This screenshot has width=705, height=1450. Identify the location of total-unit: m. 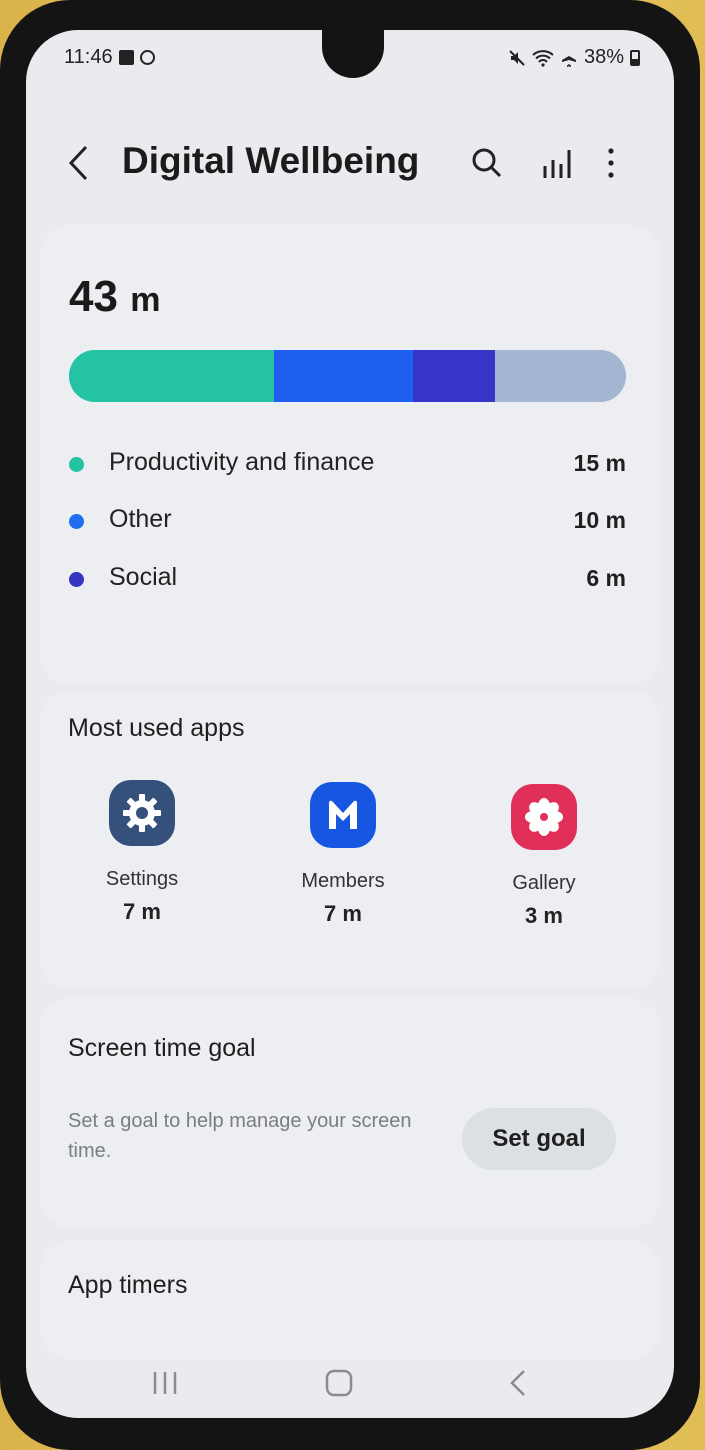
(145, 300).